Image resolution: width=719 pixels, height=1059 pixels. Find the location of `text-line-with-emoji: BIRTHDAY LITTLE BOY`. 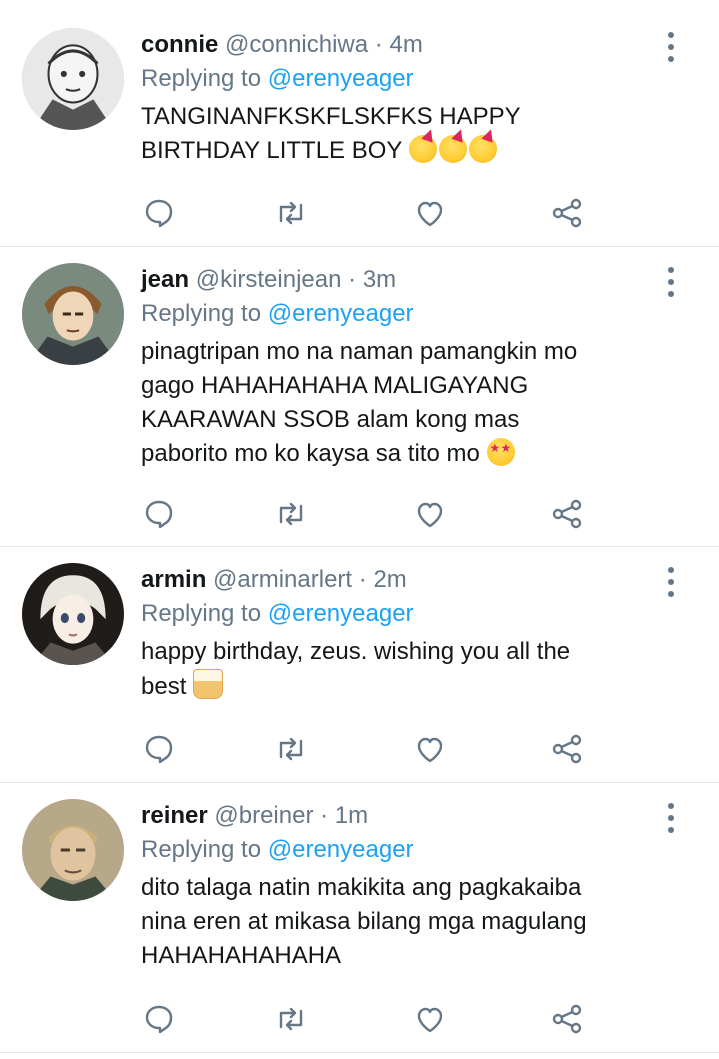

text-line-with-emoji: BIRTHDAY LITTLE BOY is located at coordinates (410, 151).